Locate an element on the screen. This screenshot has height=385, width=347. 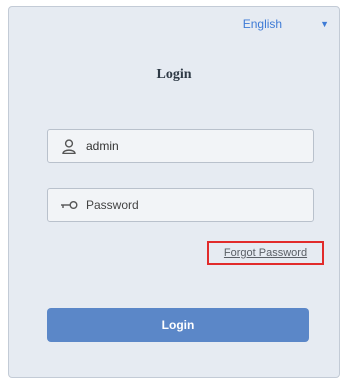
language-selector: English ▼ is located at coordinates (286, 24).